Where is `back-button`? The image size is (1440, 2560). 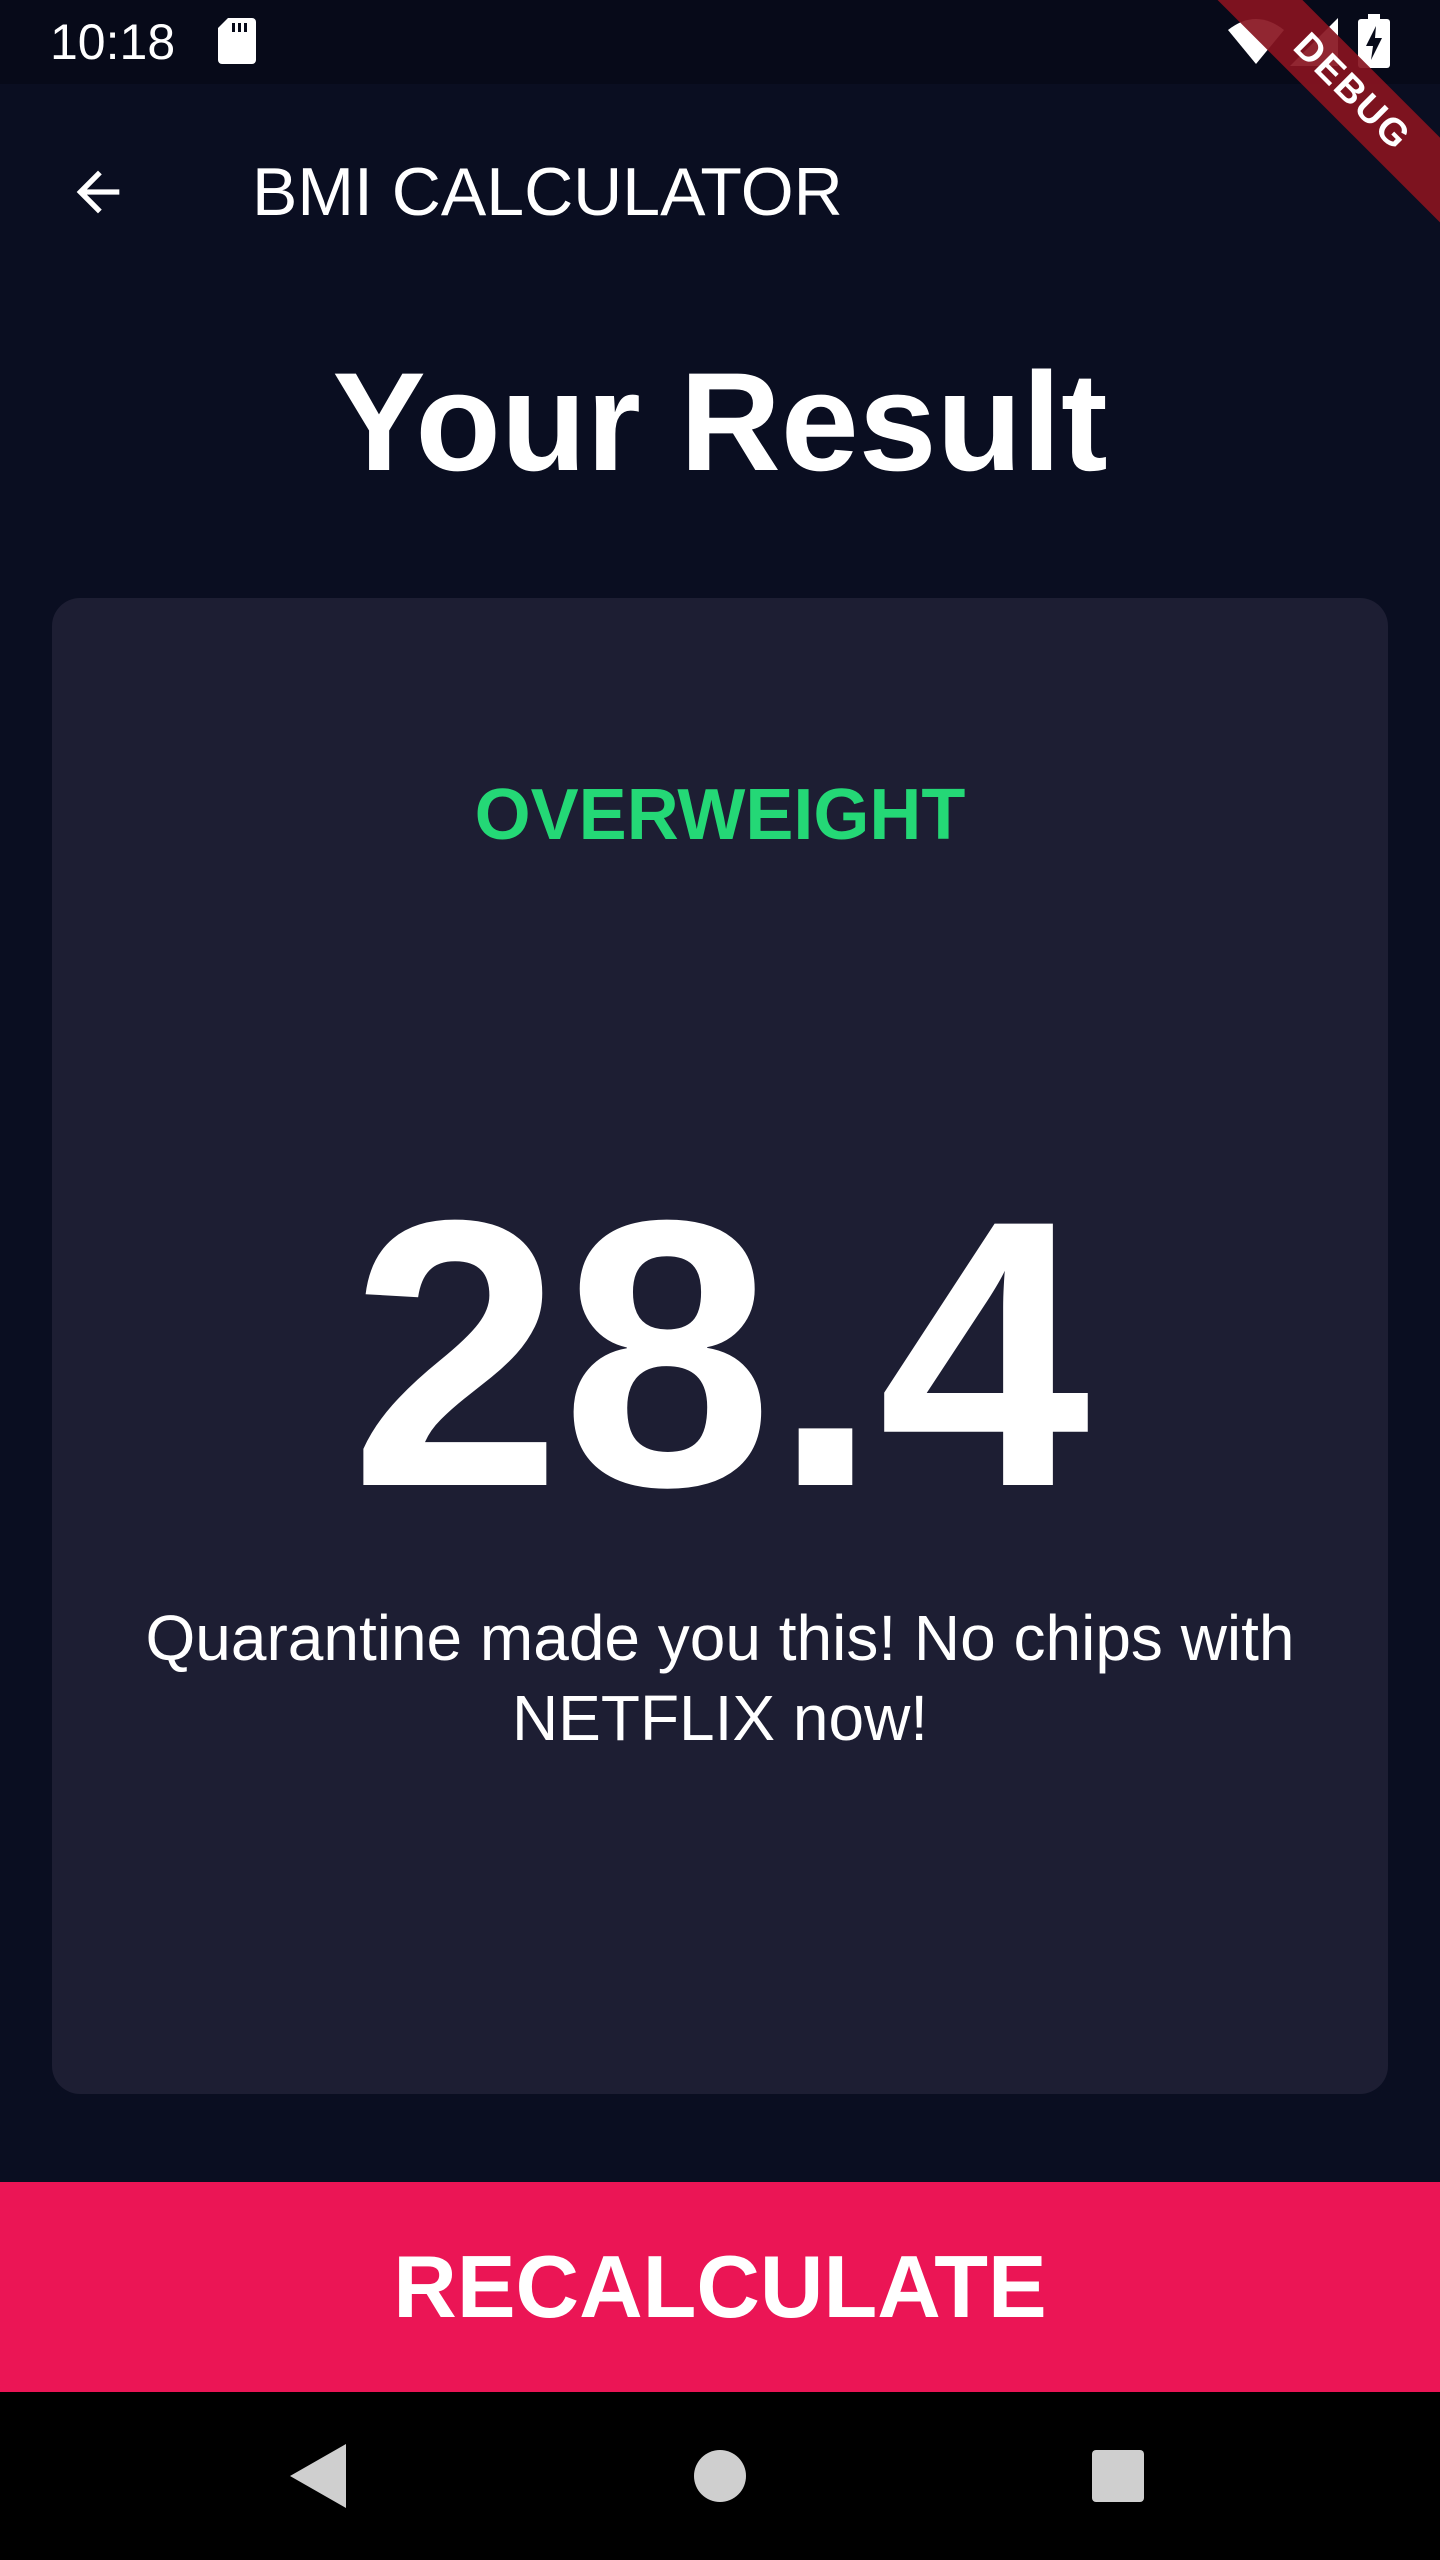
back-button is located at coordinates (98, 192).